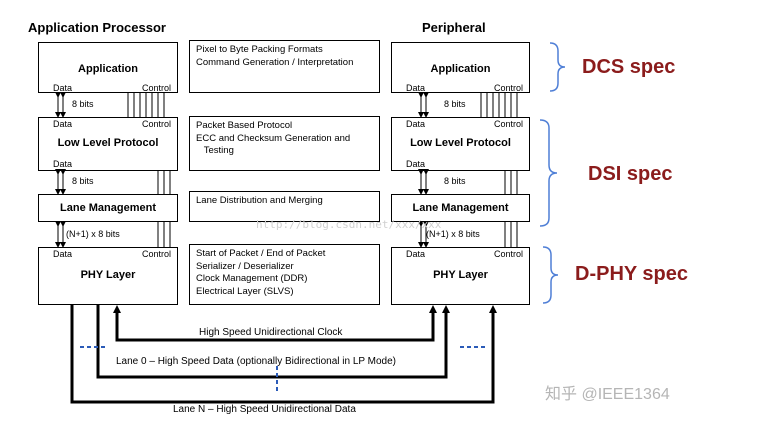 This screenshot has width=782, height=435. Describe the element at coordinates (349, 224) in the screenshot. I see `csdn-watermark: http://blog.csdn.net/xxx/xxx` at that location.